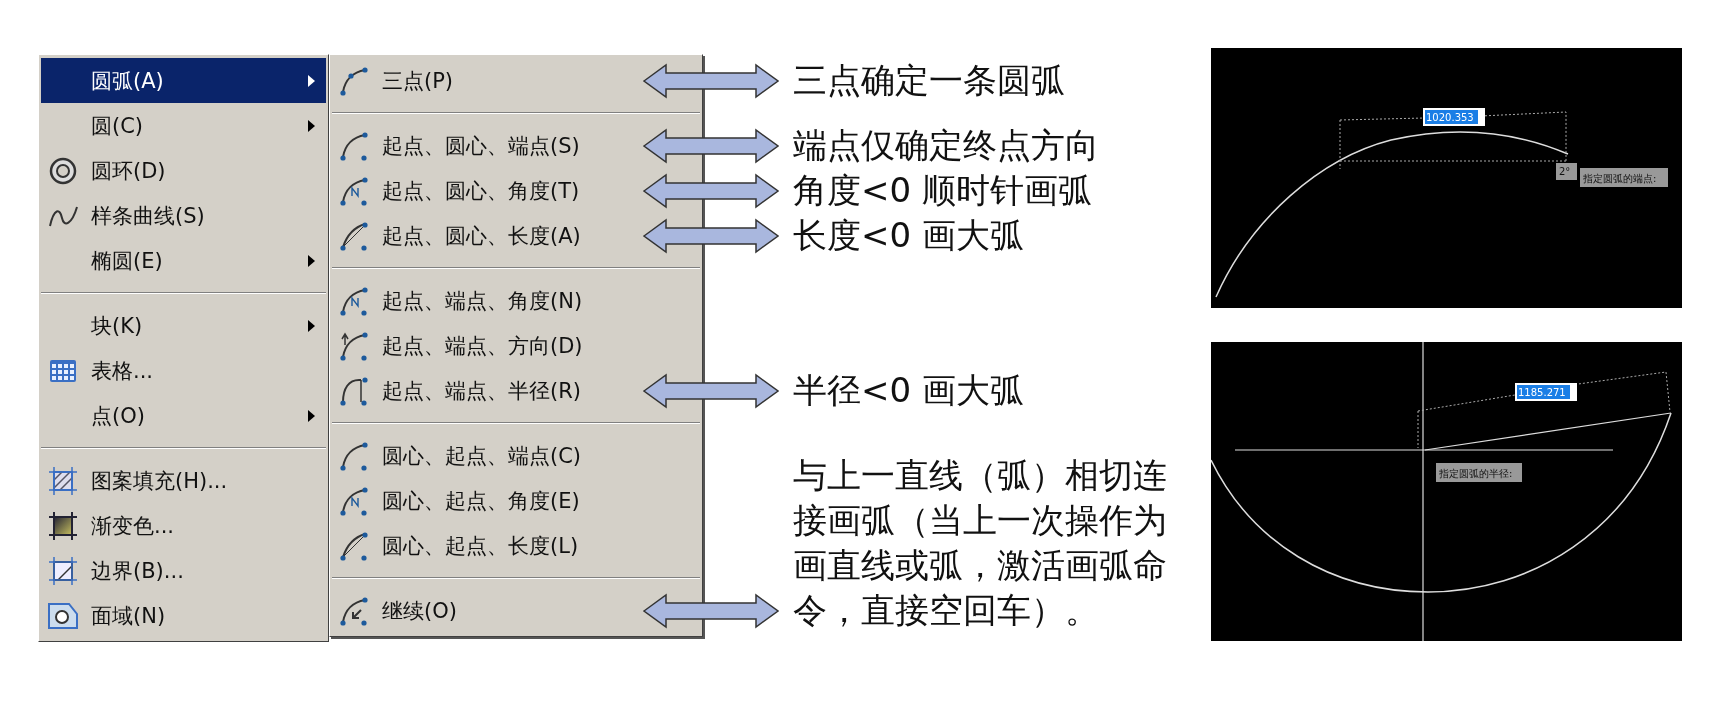 This screenshot has width=1725, height=720. Describe the element at coordinates (1479, 472) in the screenshot. I see `prompt-tooltip: 指定圆弧的半径:` at that location.